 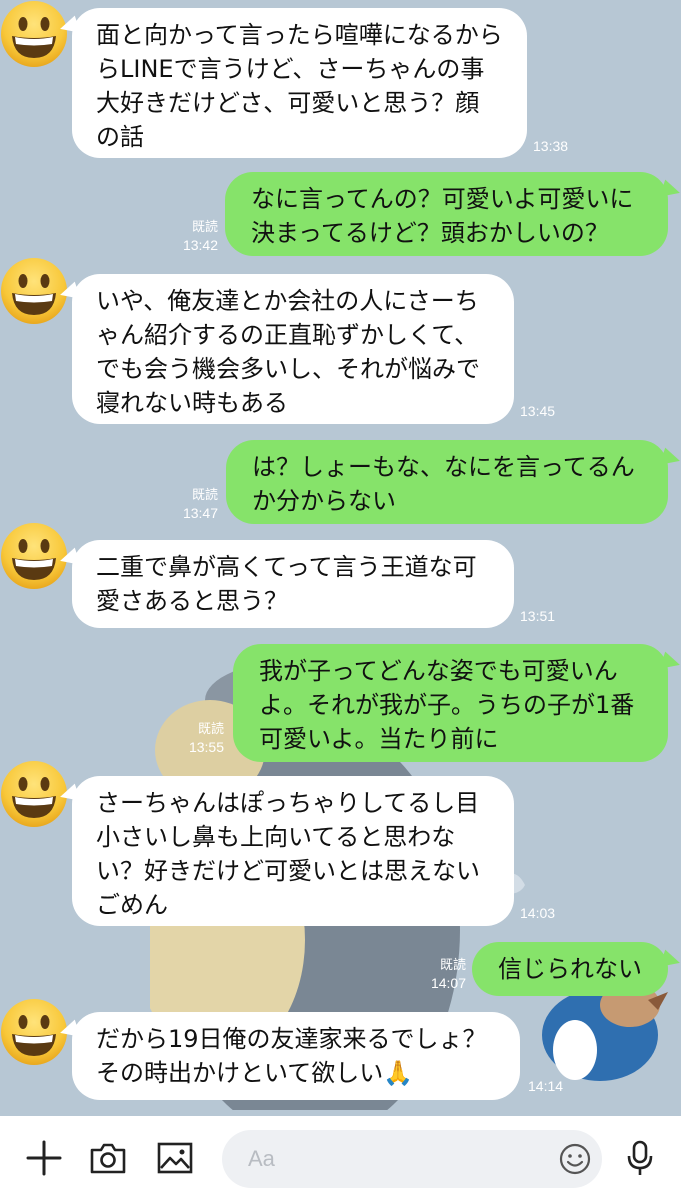 I want to click on message-meta: 既読 13:55, so click(x=199, y=738).